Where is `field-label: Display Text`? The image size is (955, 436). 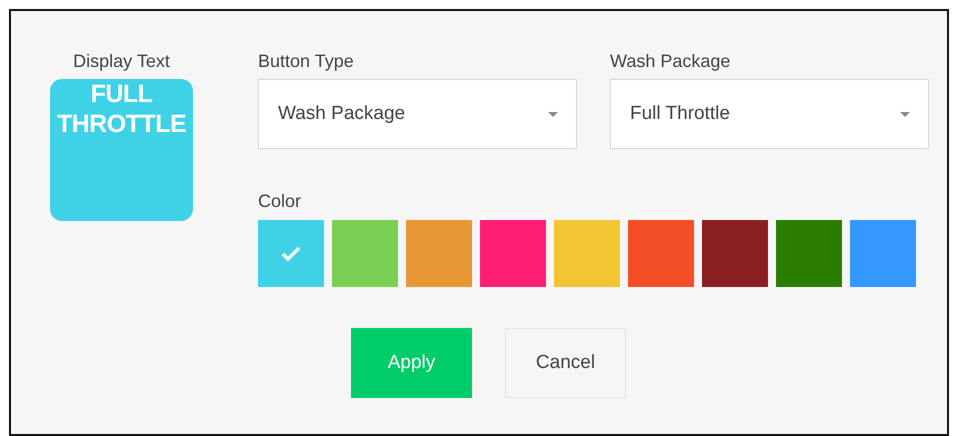 field-label: Display Text is located at coordinates (121, 61).